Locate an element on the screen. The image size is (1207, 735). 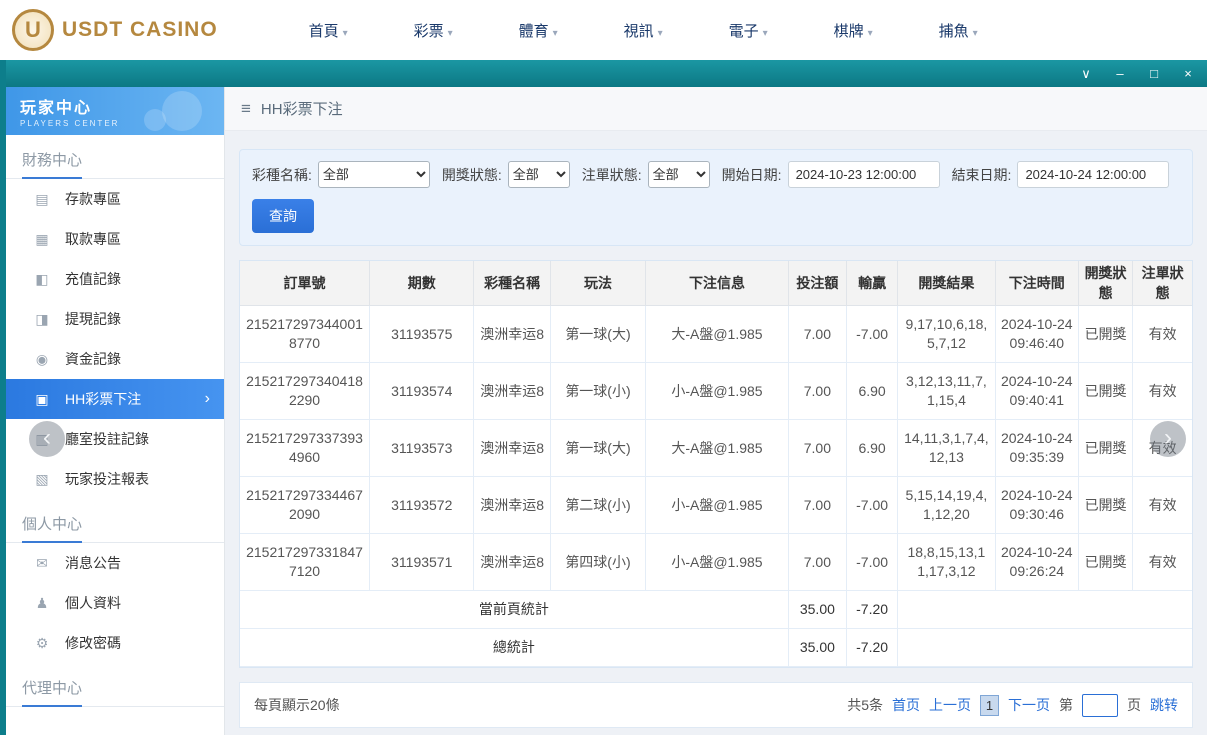
start-date-input is located at coordinates (863, 174).